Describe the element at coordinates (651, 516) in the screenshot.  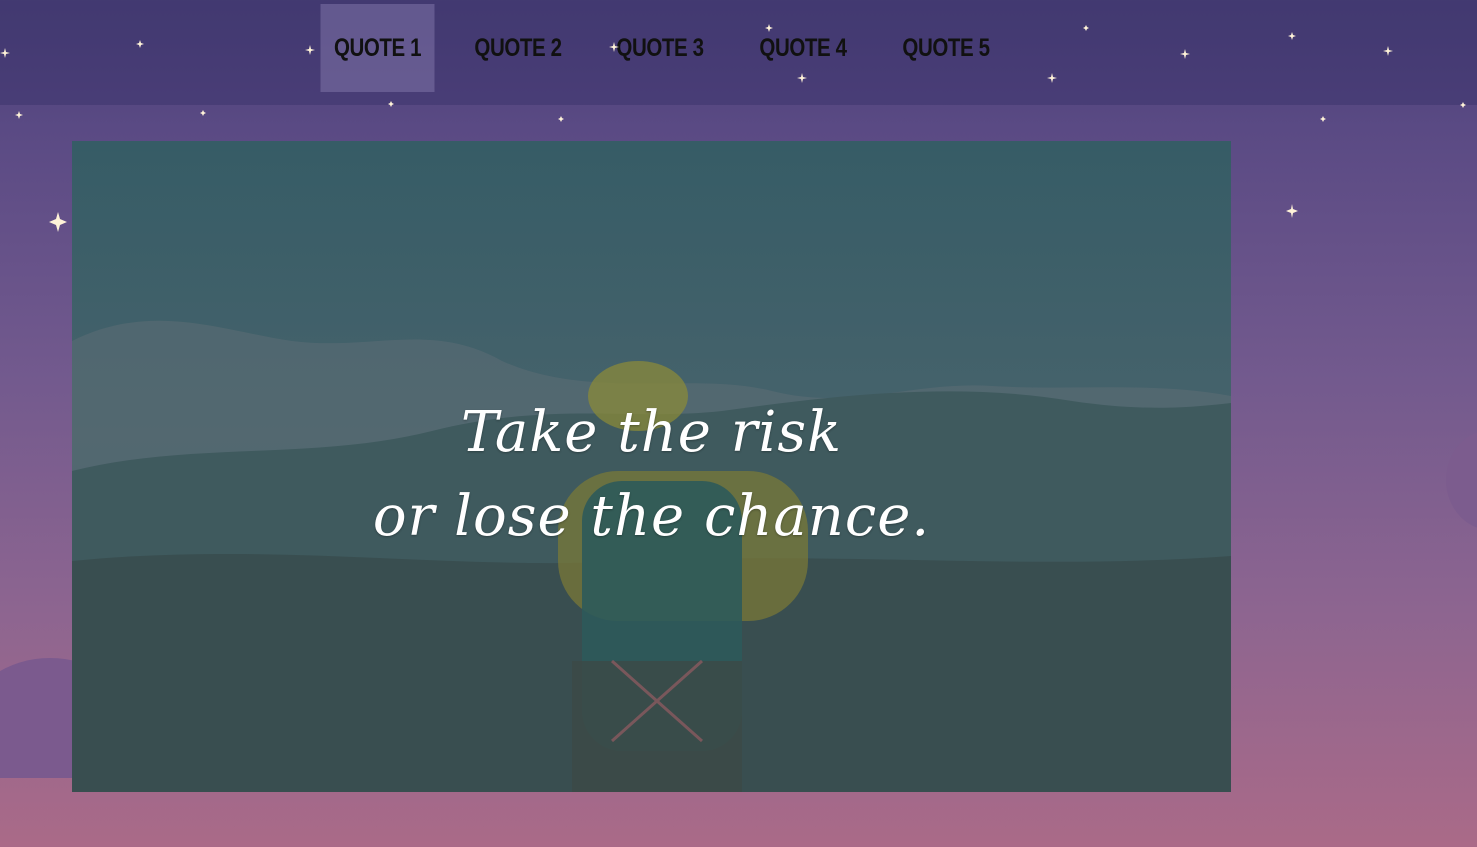
I see `quote-line-2: or lose the chance.` at that location.